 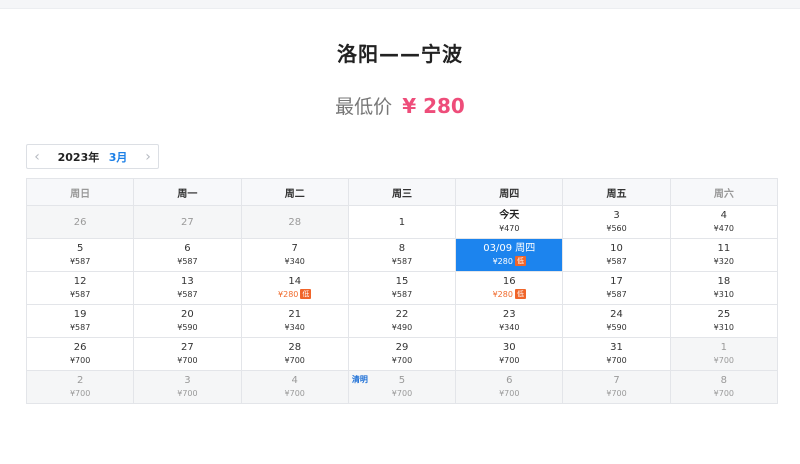 What do you see at coordinates (187, 380) in the screenshot?
I see `day-number: 3` at bounding box center [187, 380].